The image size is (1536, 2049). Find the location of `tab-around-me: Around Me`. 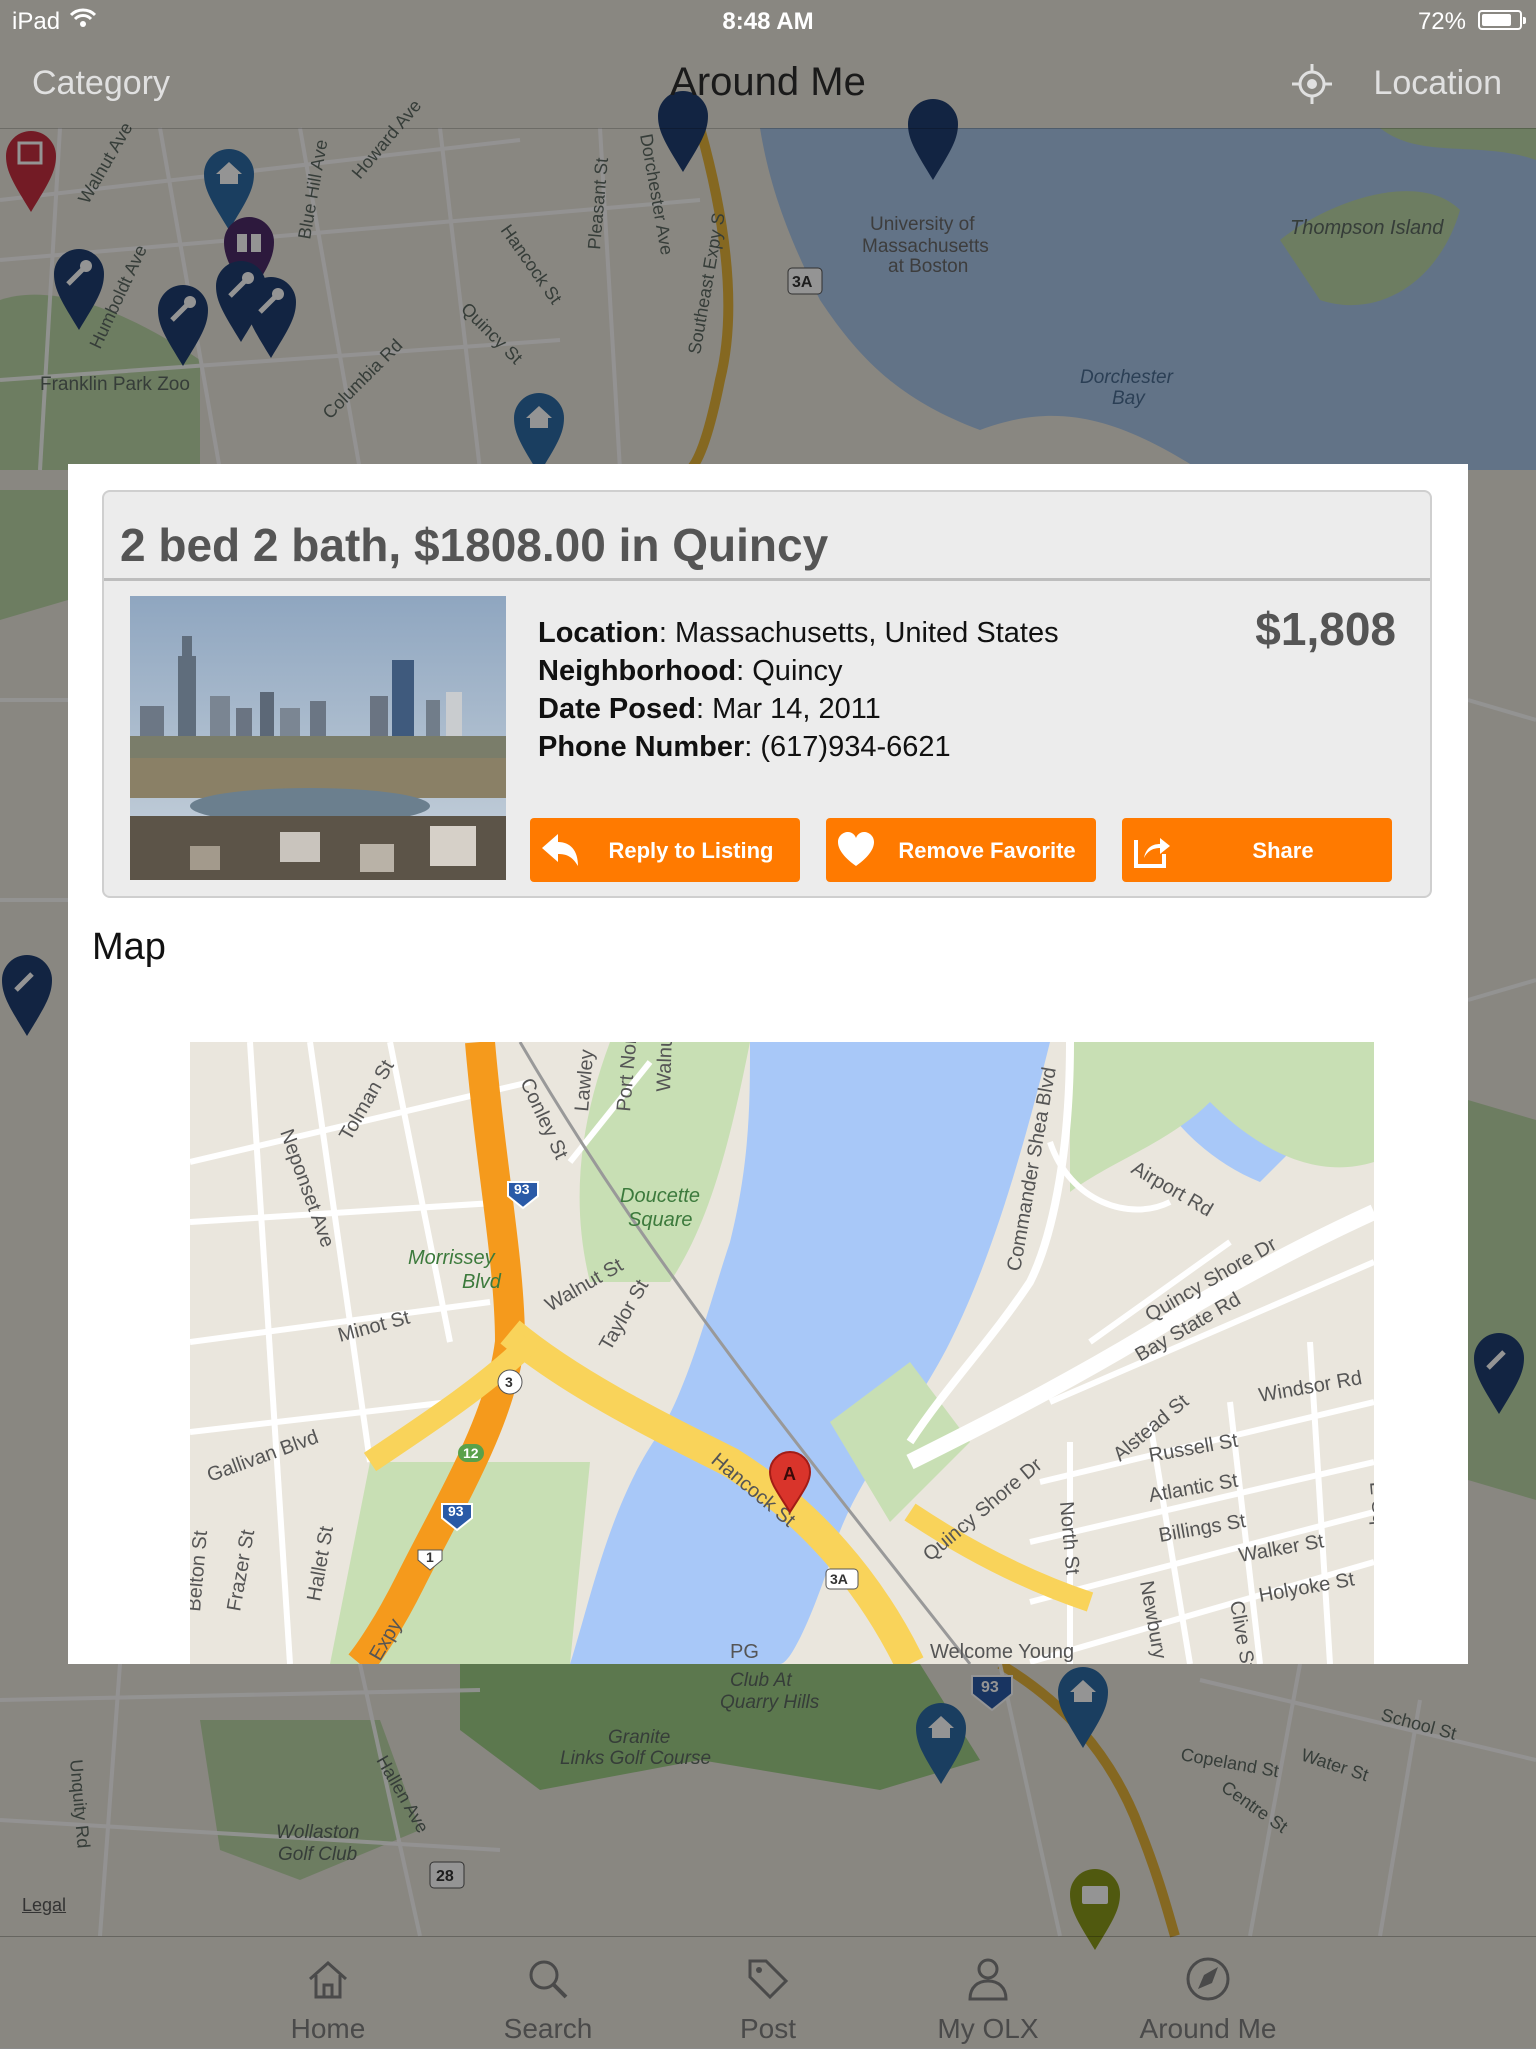

tab-around-me: Around Me is located at coordinates (1208, 1993).